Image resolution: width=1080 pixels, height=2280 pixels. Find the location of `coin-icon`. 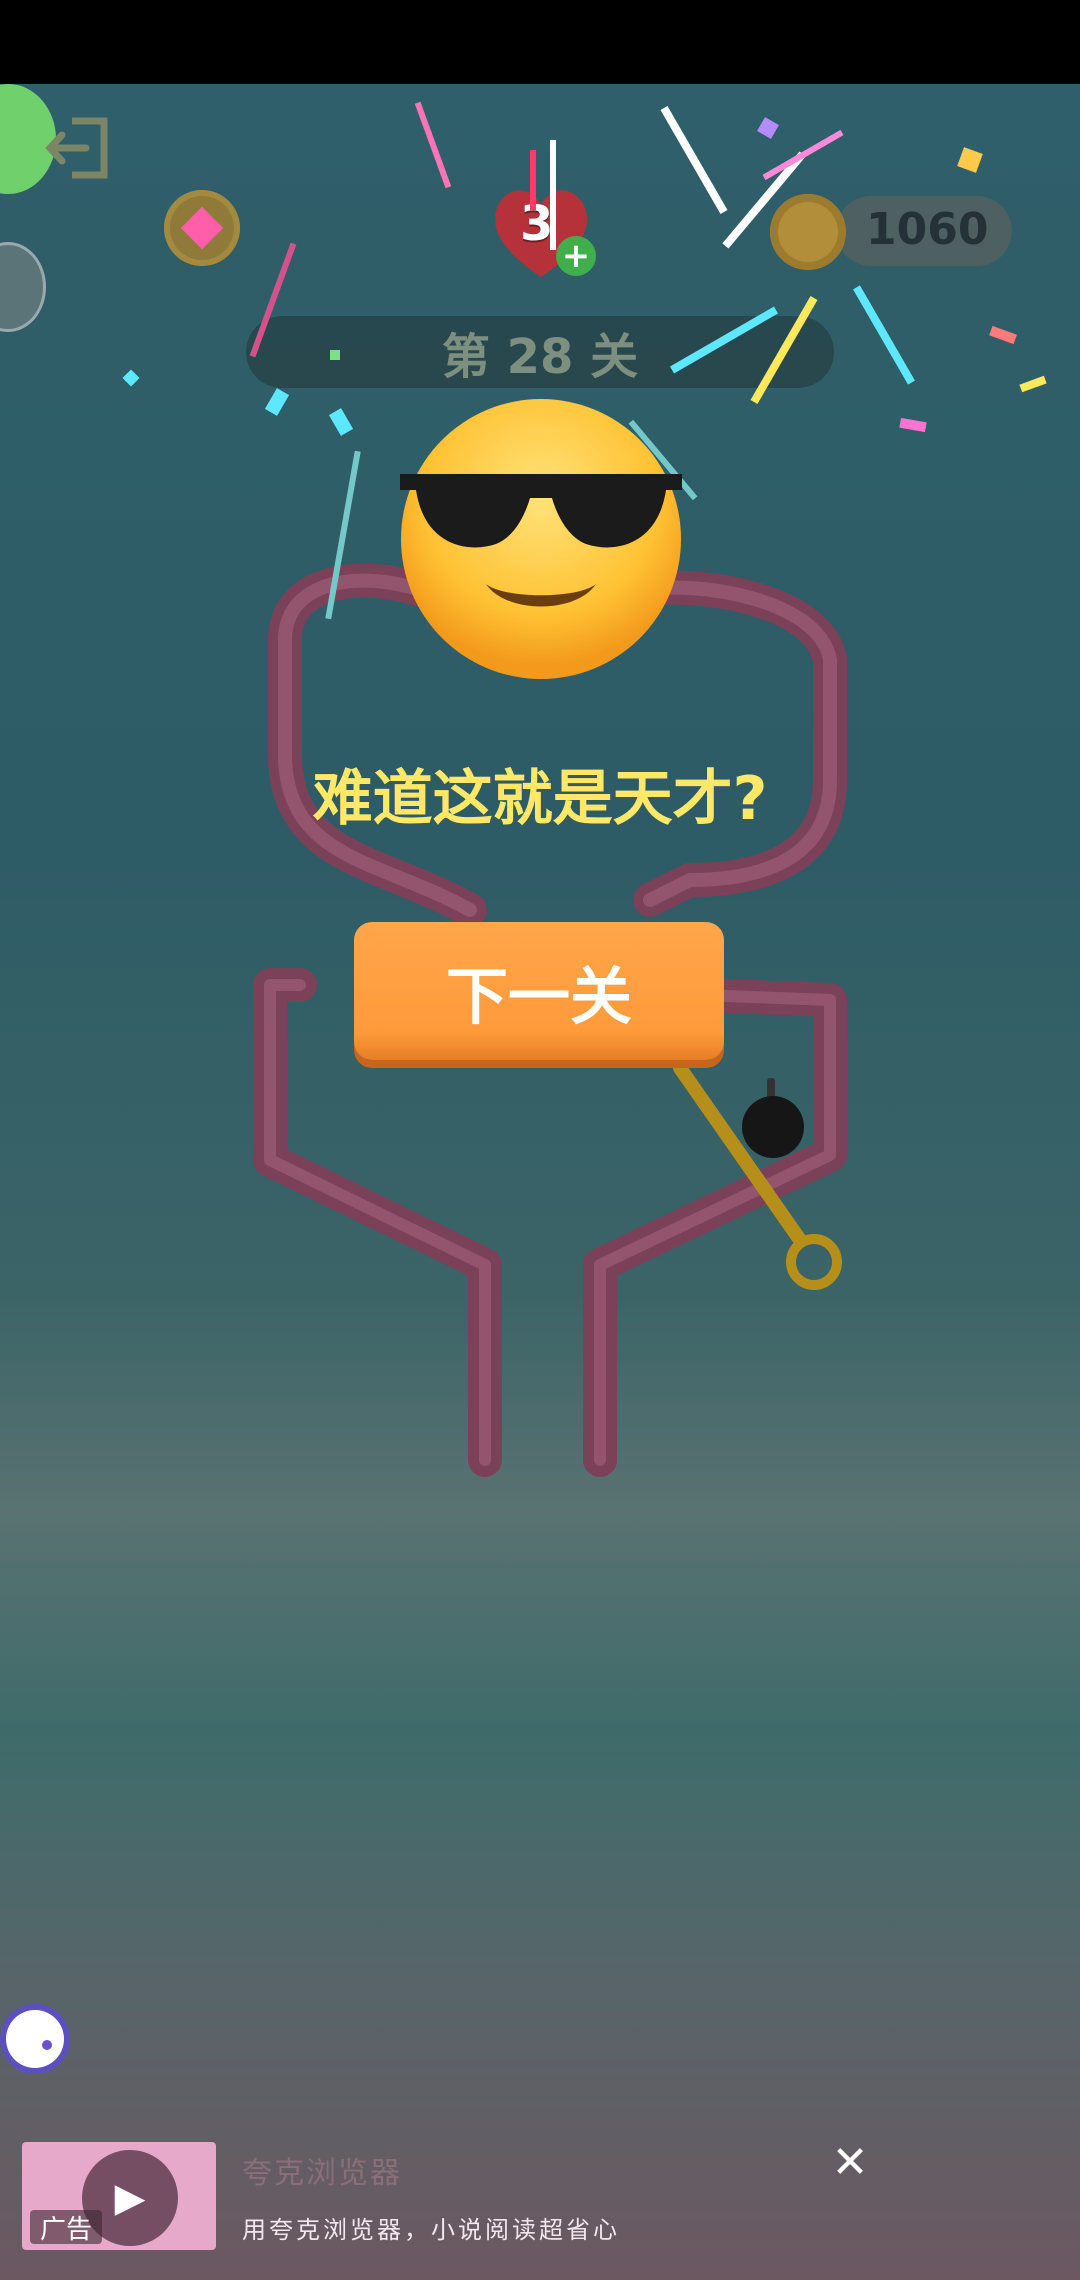

coin-icon is located at coordinates (808, 232).